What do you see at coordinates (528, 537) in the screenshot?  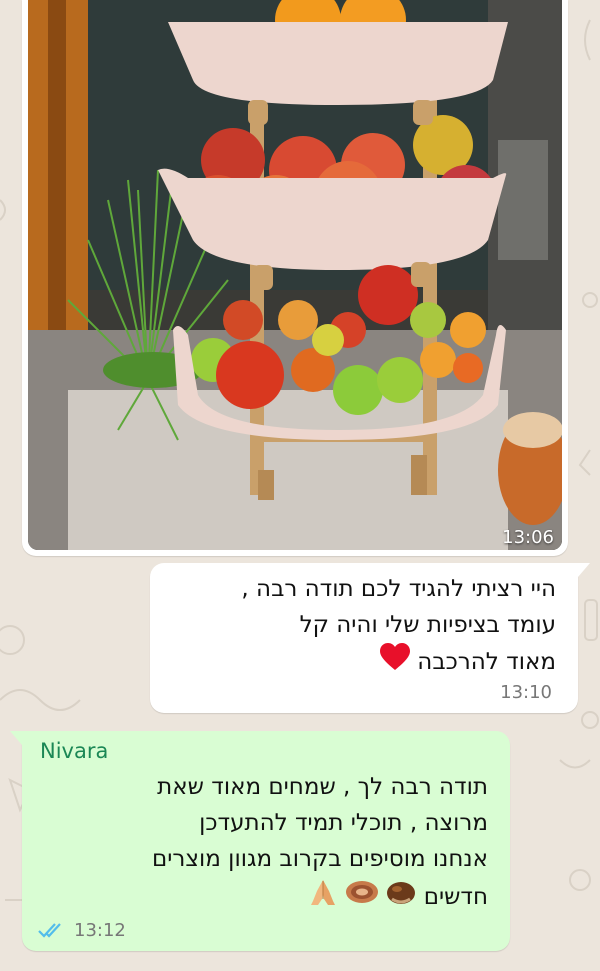 I see `image-timestamp: 13:06` at bounding box center [528, 537].